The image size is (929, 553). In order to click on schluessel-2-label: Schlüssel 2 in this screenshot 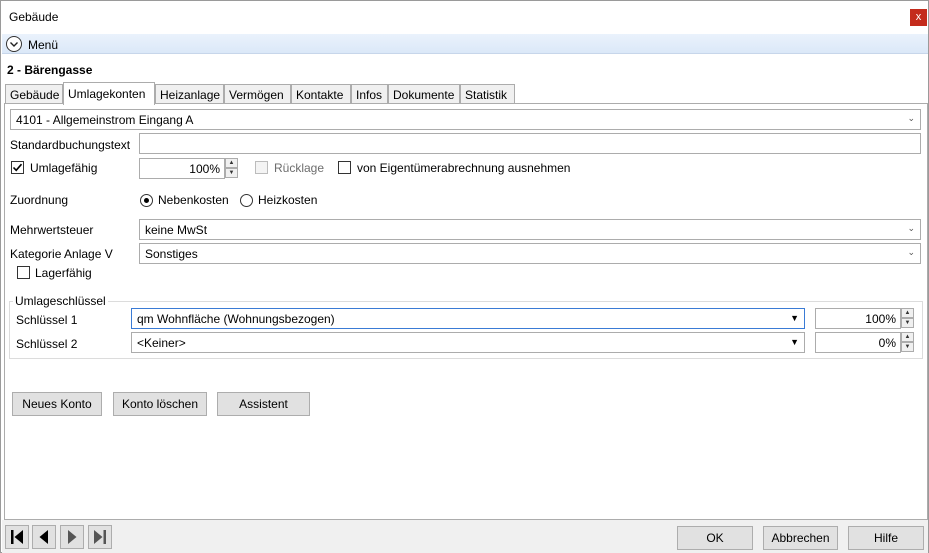, I will do `click(47, 344)`.